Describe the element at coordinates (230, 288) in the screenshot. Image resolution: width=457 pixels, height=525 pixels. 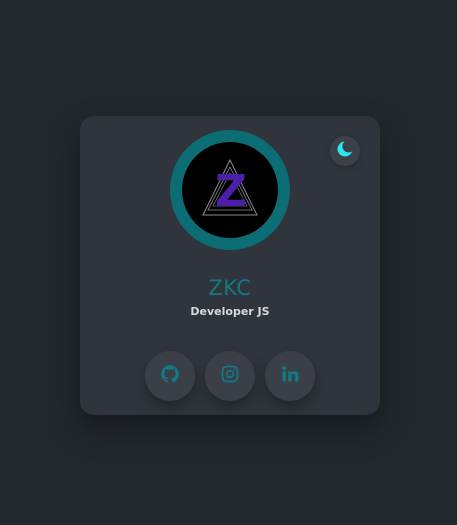
I see `profile-name: ZKC` at that location.